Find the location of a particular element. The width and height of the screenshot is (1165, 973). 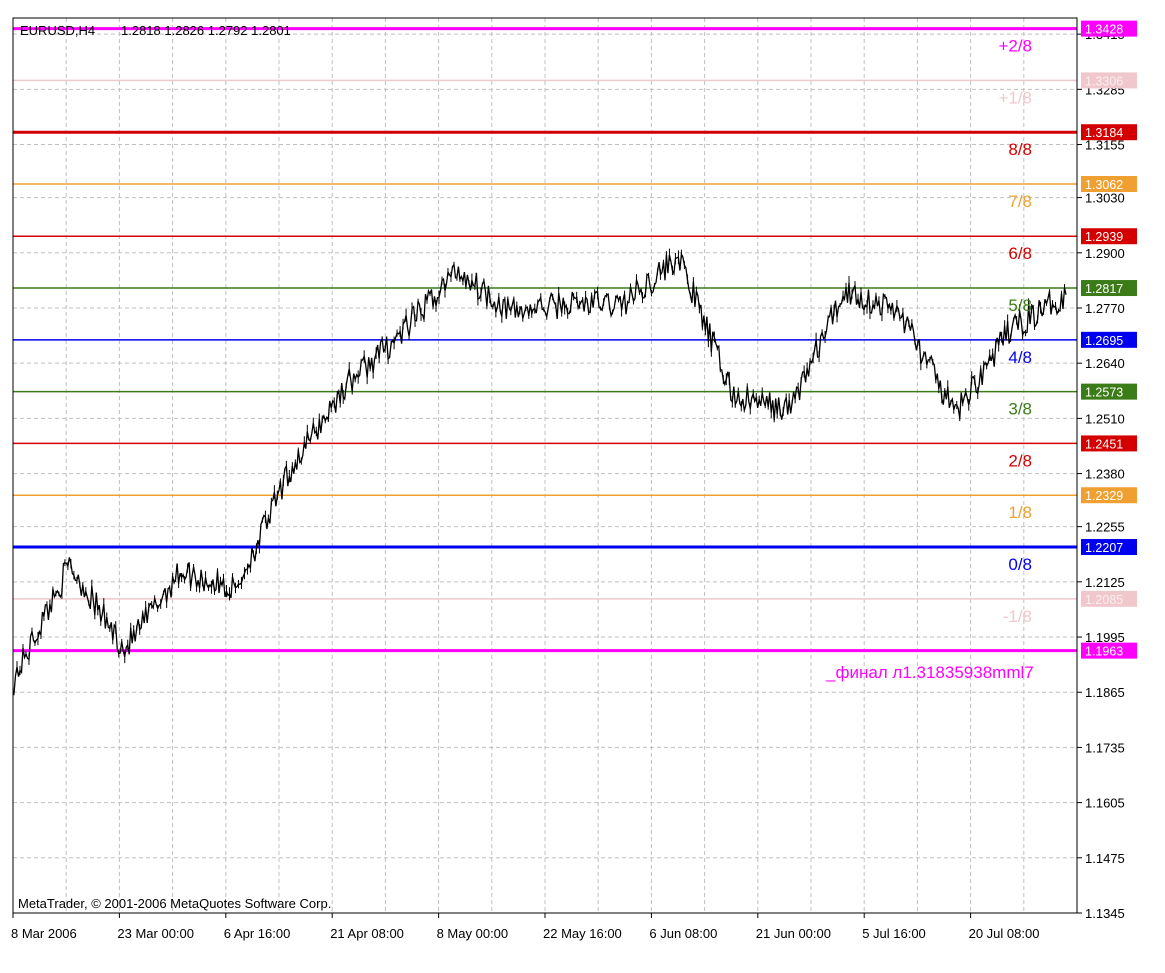

y-tick-label: 1.2255 is located at coordinates (1105, 527).